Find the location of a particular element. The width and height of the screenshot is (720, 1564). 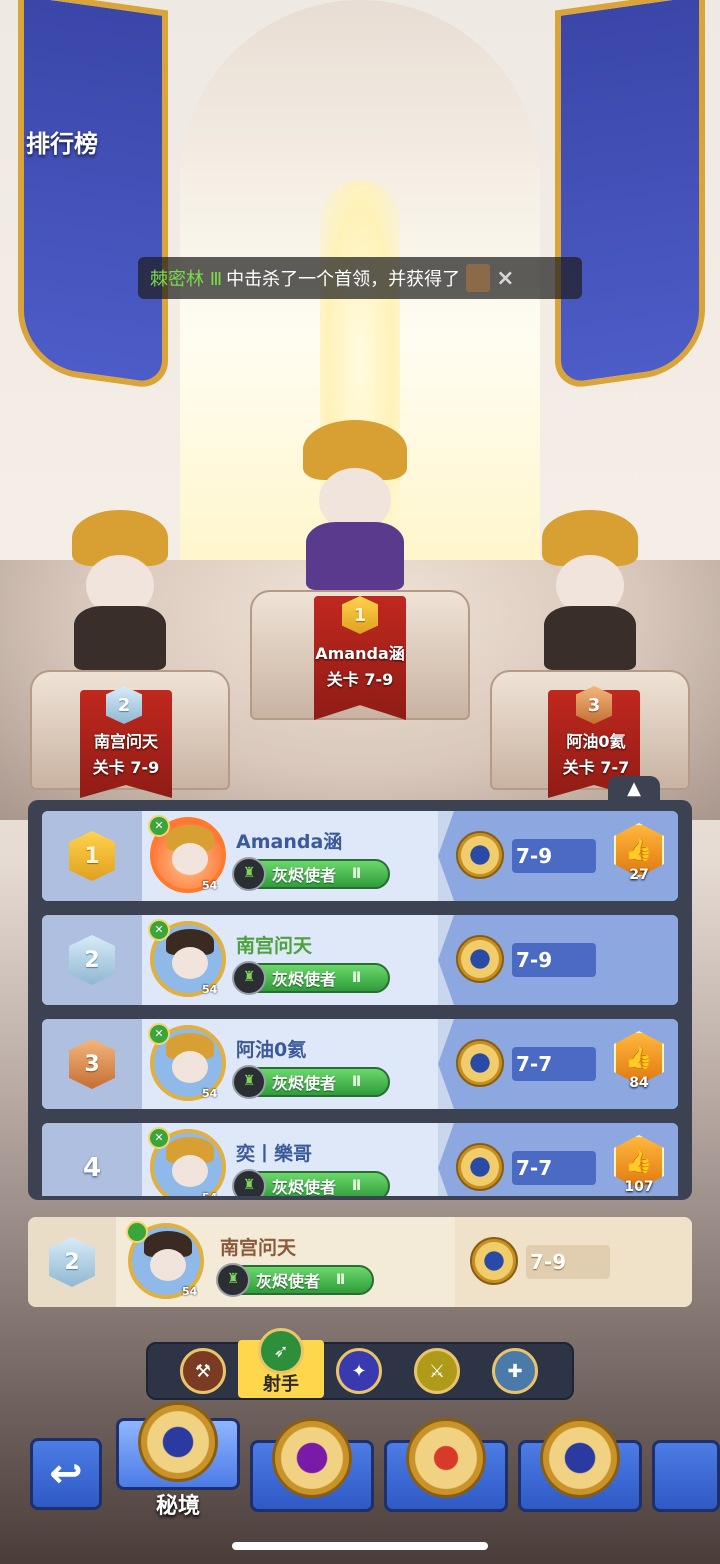

priest-class-tab-icon: ✚ is located at coordinates (515, 1371).